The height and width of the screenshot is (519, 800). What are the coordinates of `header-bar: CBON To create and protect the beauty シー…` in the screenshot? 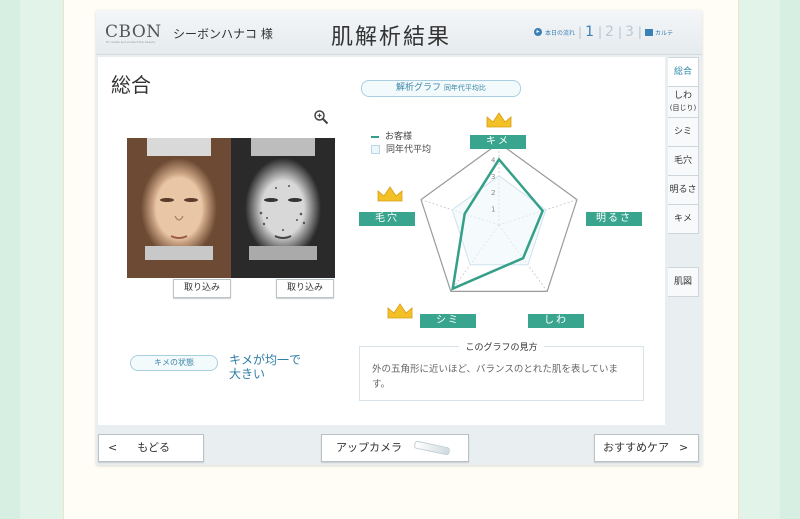 It's located at (399, 32).